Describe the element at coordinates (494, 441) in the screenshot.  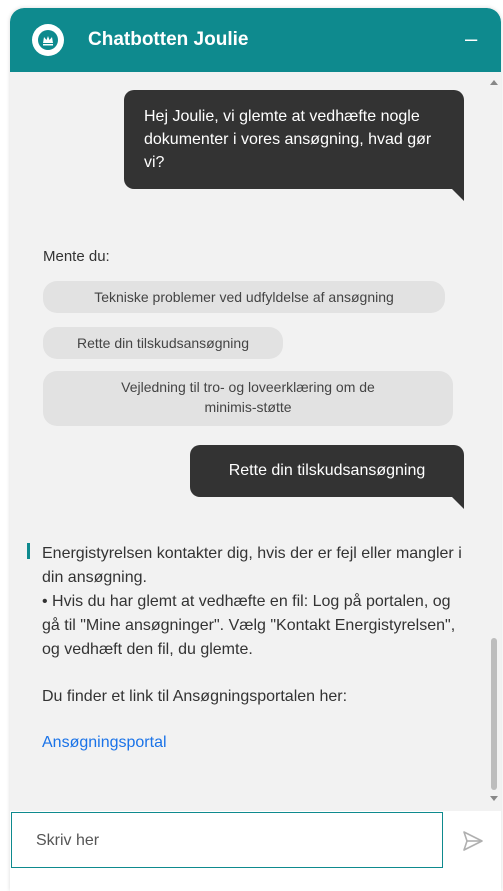
I see `chat-scrollbar` at that location.